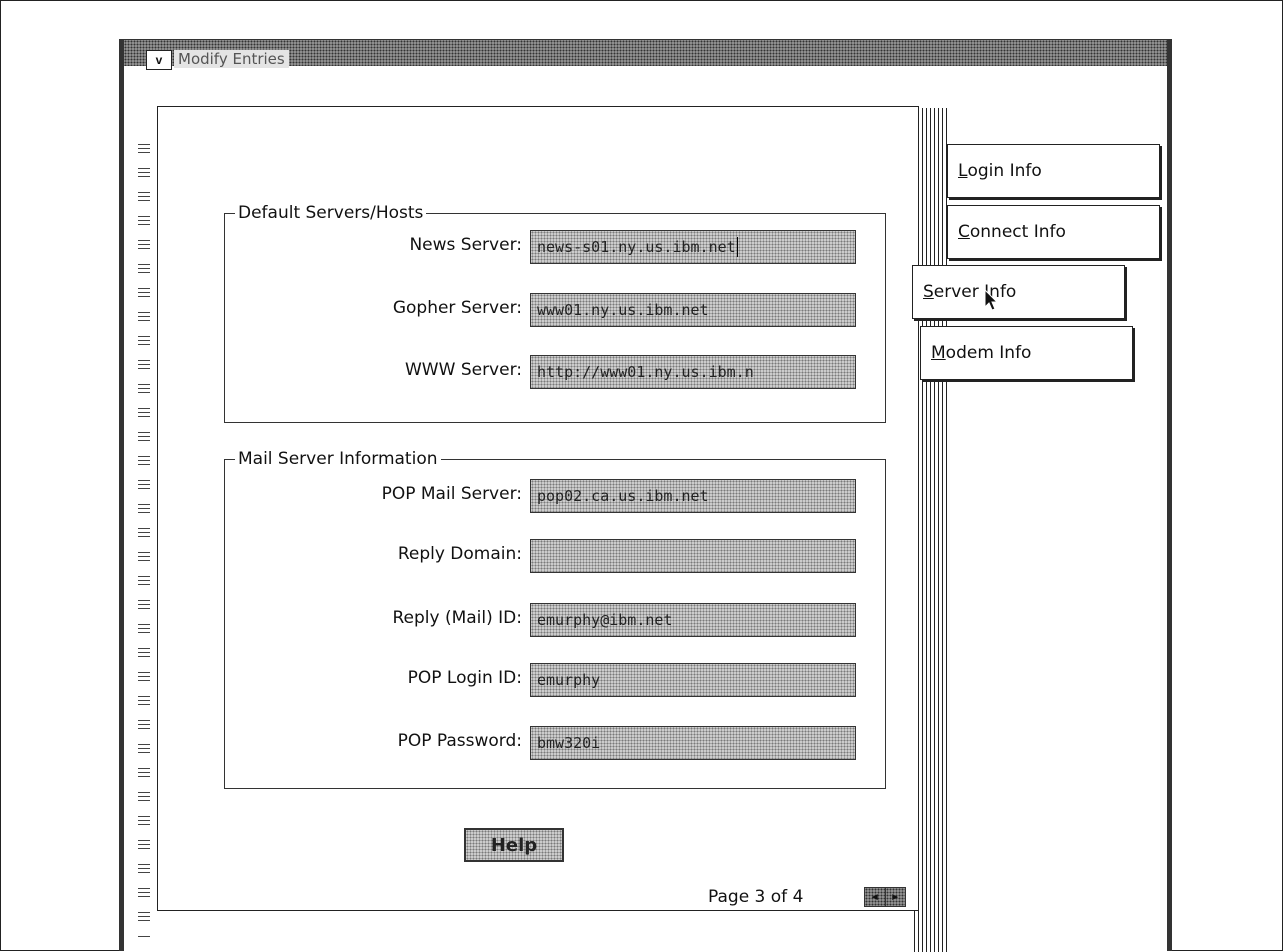 This screenshot has height=952, width=1283. I want to click on tab-connect-info-mnemonic: C, so click(964, 232).